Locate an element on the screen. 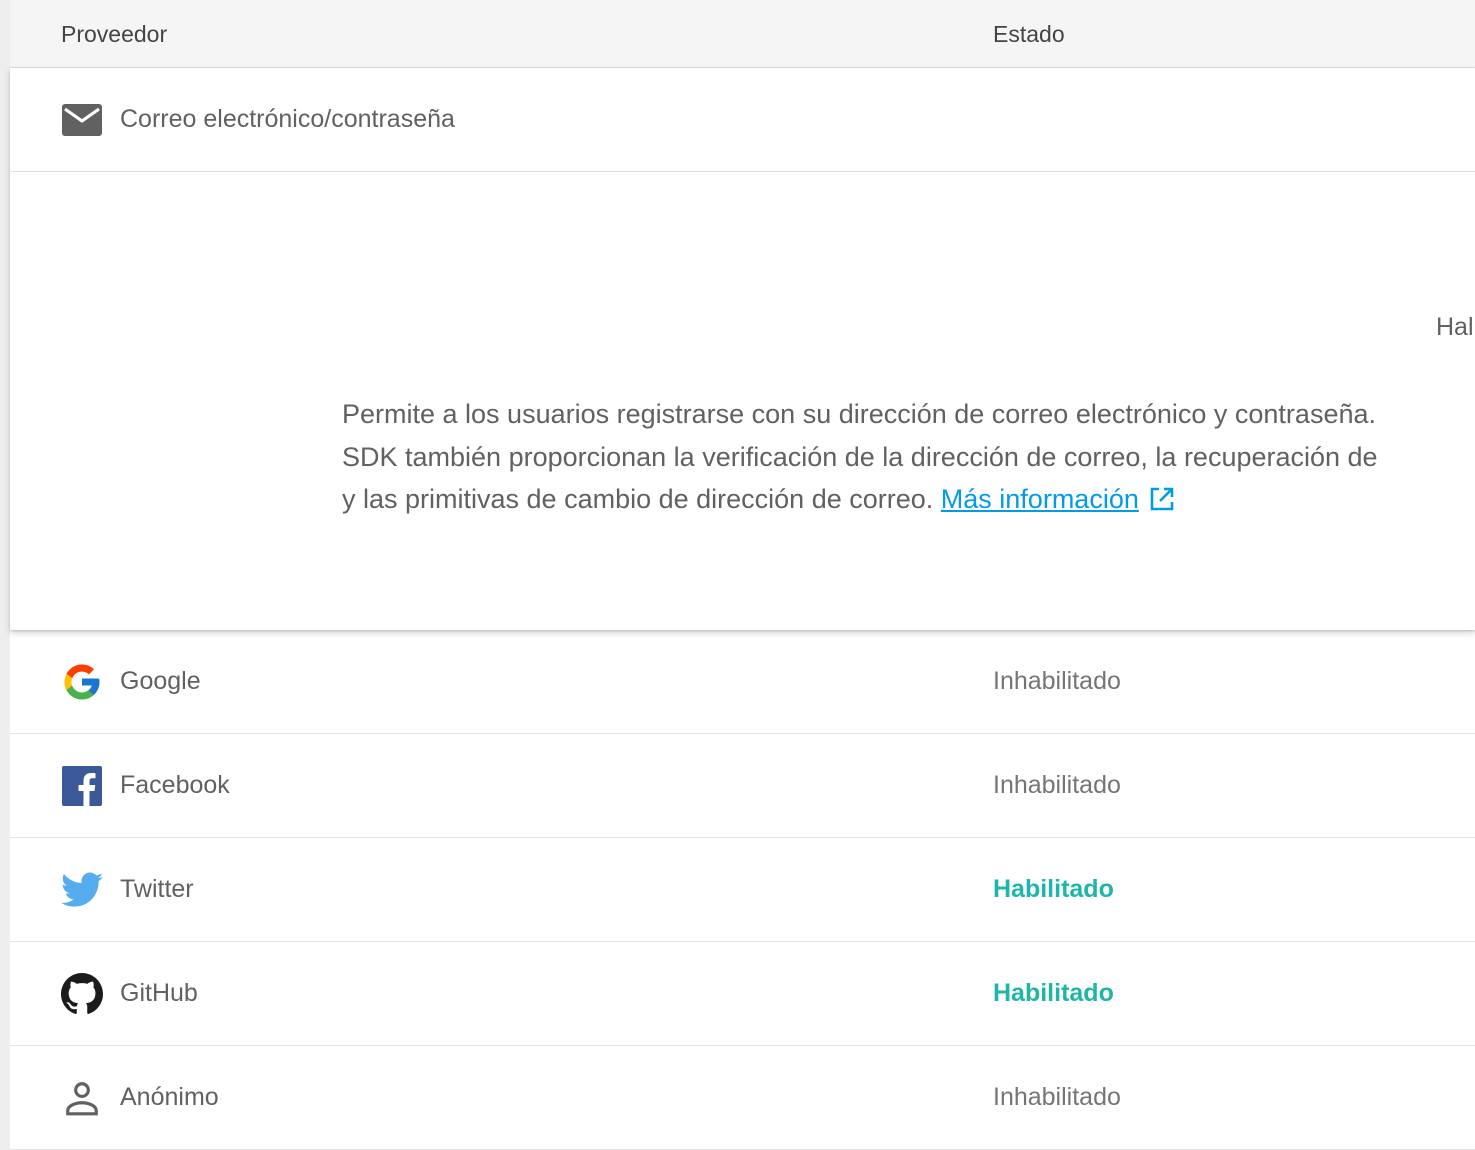  person-icon is located at coordinates (82, 1098).